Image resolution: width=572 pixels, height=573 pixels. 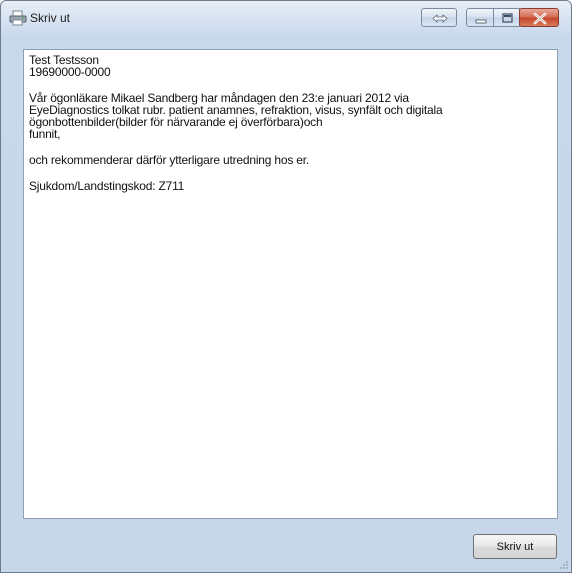 I want to click on maximize-icon, so click(x=507, y=18).